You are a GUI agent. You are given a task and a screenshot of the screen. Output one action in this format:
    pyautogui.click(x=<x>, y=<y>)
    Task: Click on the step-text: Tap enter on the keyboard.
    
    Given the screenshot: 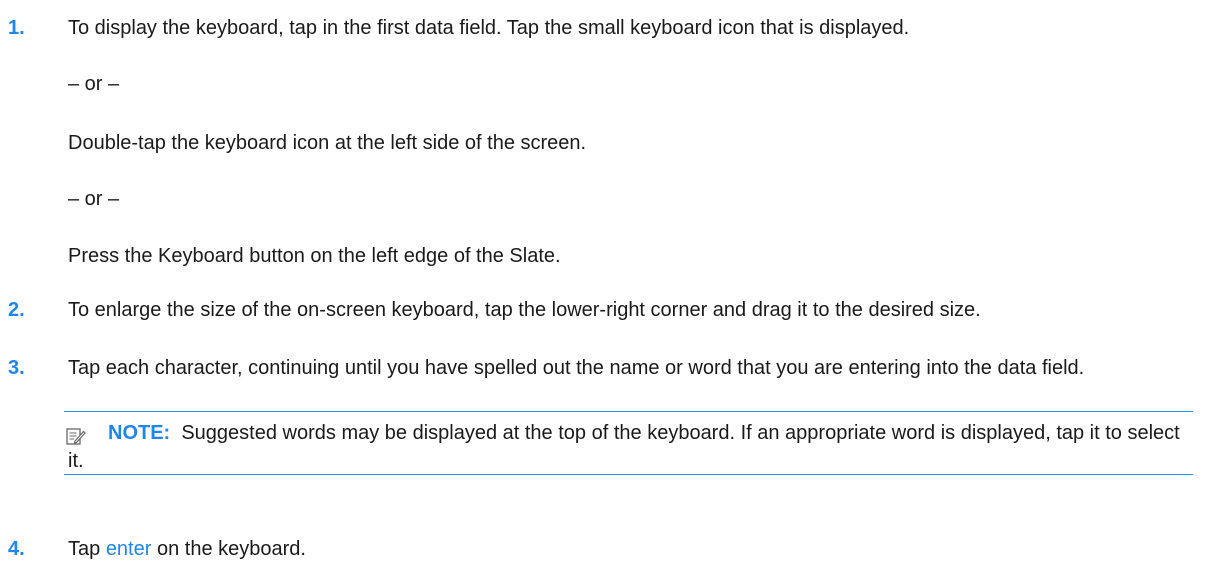 What is the action you would take?
    pyautogui.click(x=630, y=549)
    